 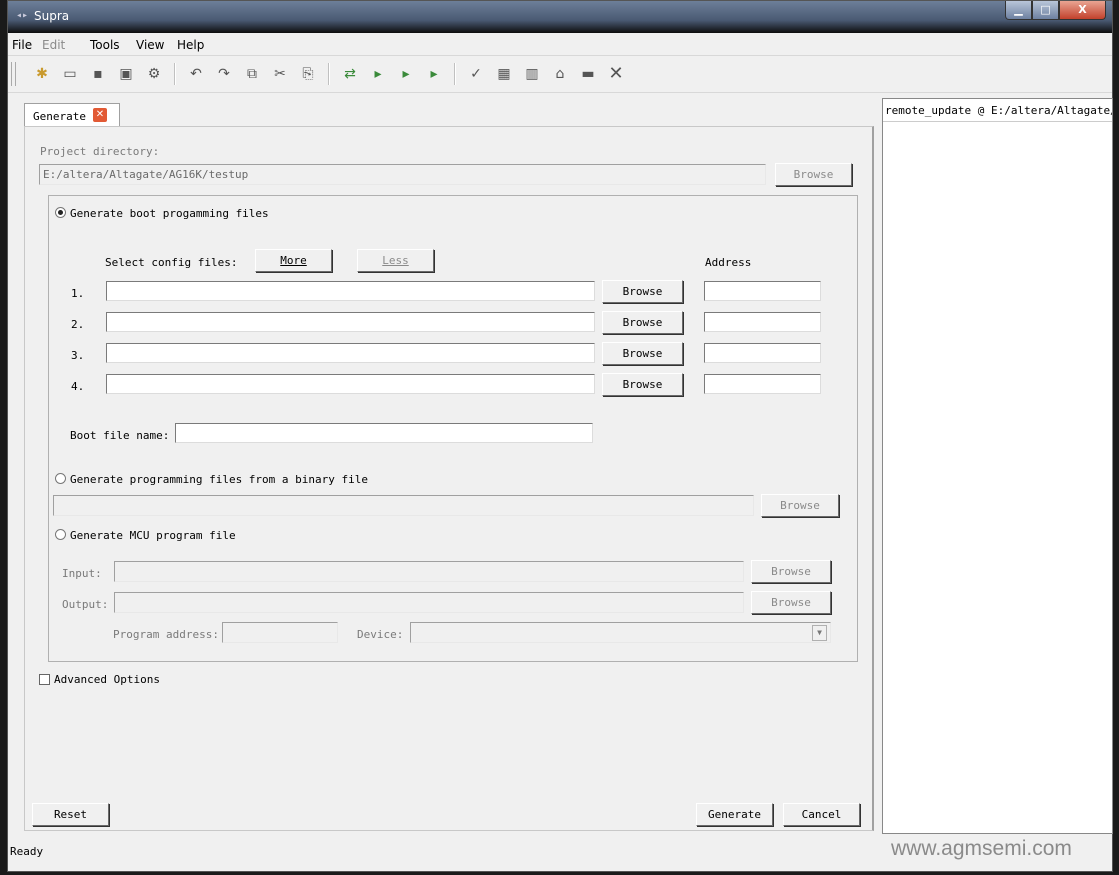 What do you see at coordinates (813, 174) in the screenshot?
I see `project-browse-button: Browse` at bounding box center [813, 174].